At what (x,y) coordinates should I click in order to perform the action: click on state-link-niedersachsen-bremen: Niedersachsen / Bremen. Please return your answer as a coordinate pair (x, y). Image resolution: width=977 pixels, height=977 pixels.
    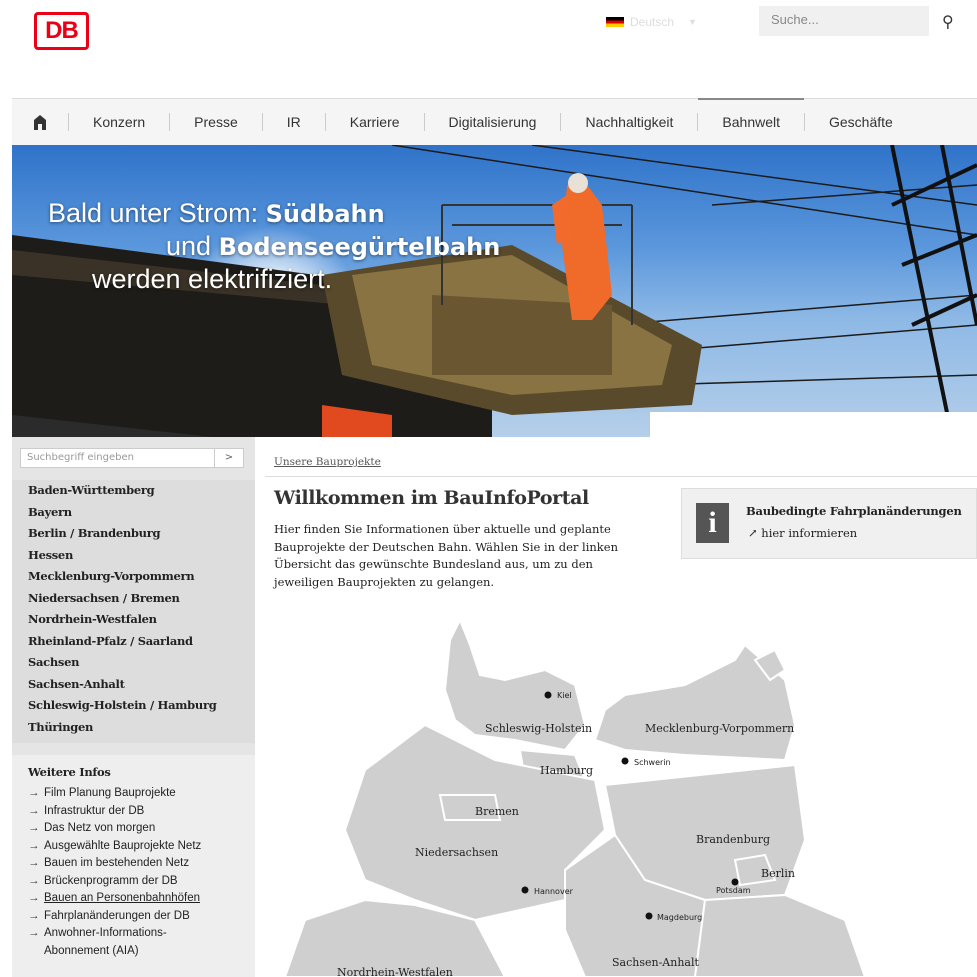
    Looking at the image, I should click on (141, 599).